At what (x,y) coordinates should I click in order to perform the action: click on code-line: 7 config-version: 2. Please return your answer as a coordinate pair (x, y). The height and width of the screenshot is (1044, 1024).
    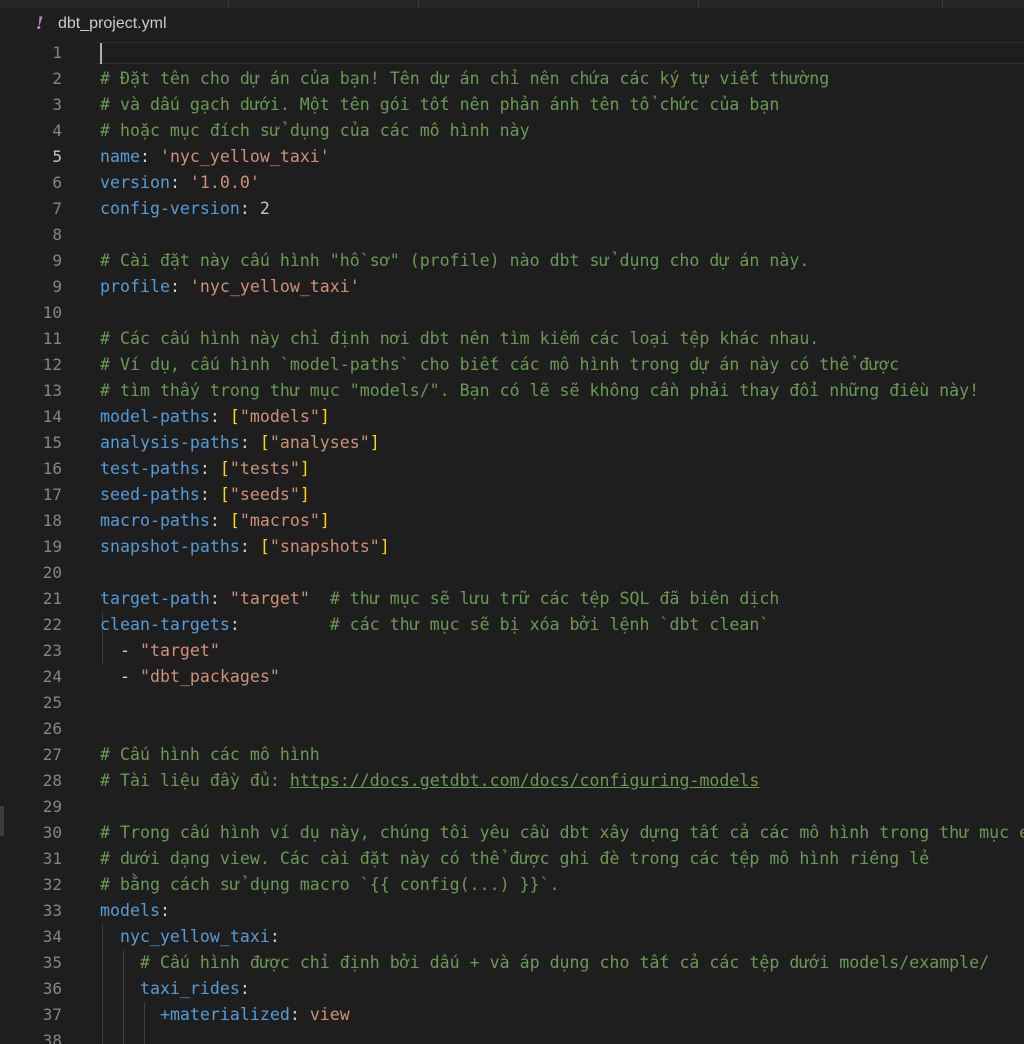
    Looking at the image, I should click on (512, 209).